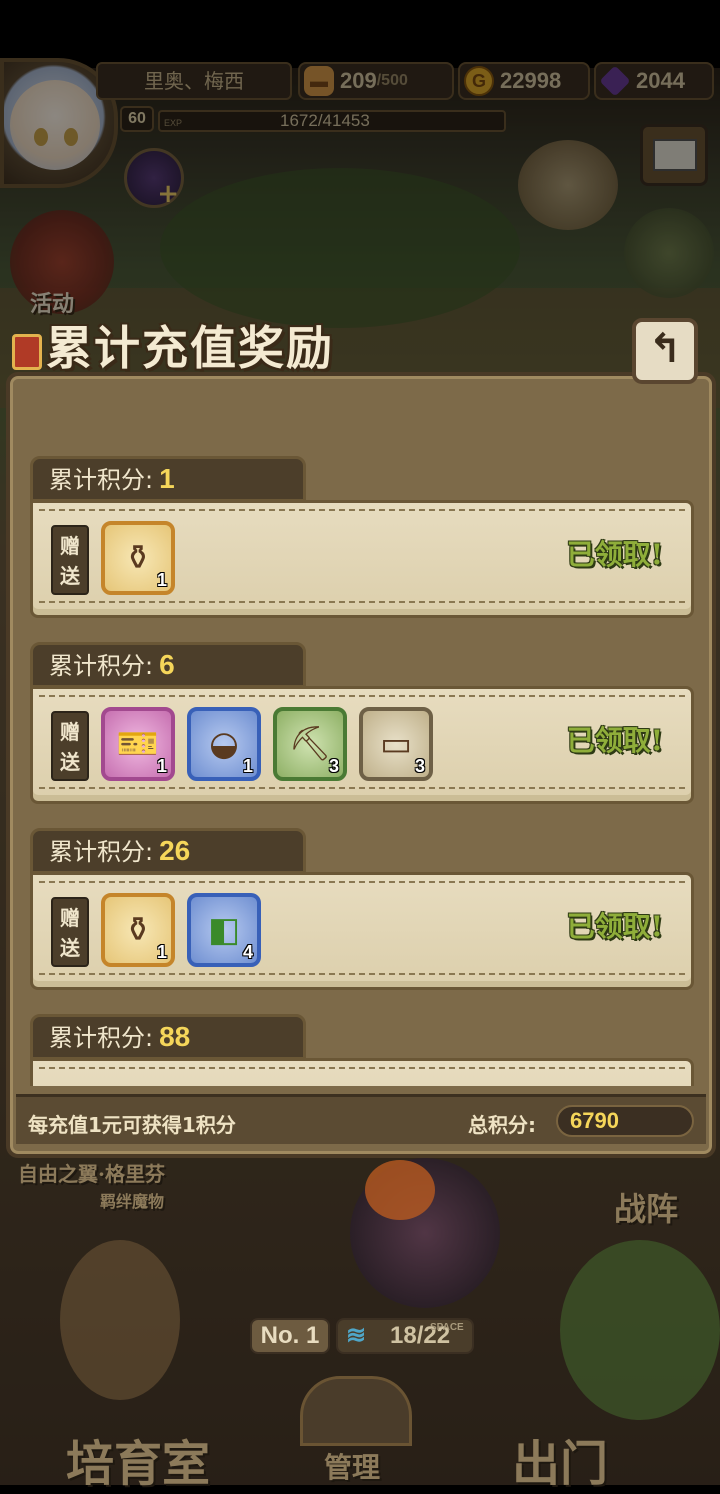 The image size is (720, 1494). I want to click on tier-tab: 累计积分: 88, so click(168, 1037).